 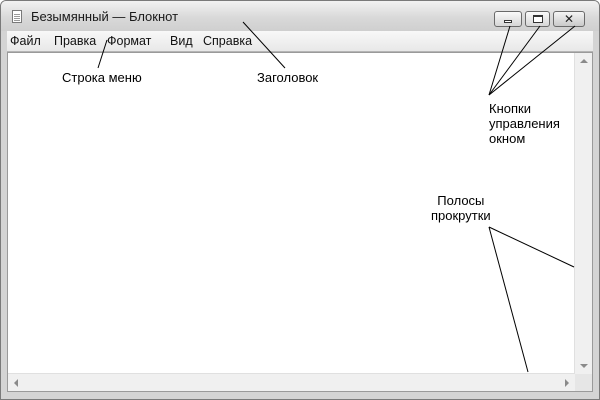 I want to click on menu-bar: Файл Правка Формат Вид Справка, so click(x=300, y=41).